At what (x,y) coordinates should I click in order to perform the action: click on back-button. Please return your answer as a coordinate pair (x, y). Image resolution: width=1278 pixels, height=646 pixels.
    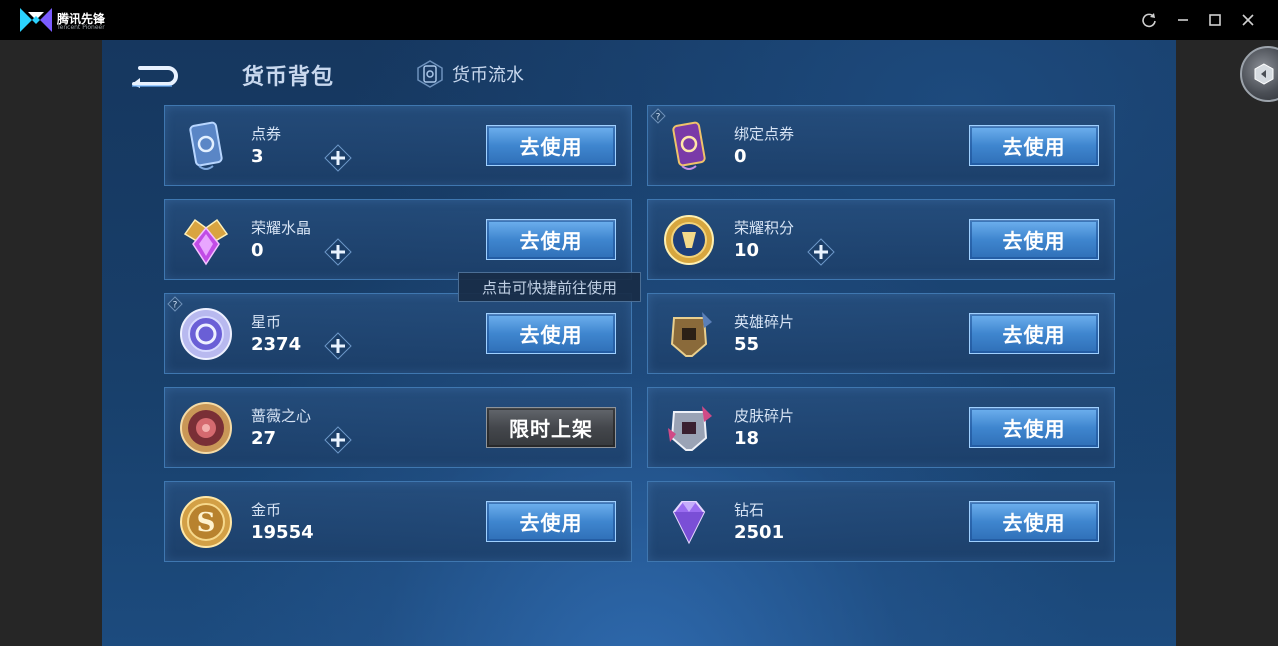
    Looking at the image, I should click on (156, 73).